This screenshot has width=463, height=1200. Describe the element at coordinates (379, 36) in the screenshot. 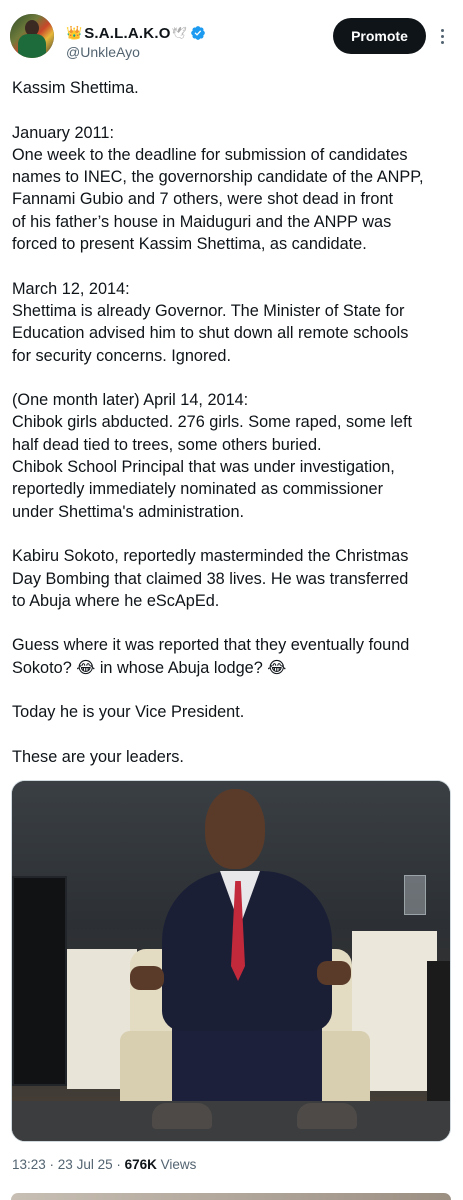

I see `promote-button: Promote` at that location.